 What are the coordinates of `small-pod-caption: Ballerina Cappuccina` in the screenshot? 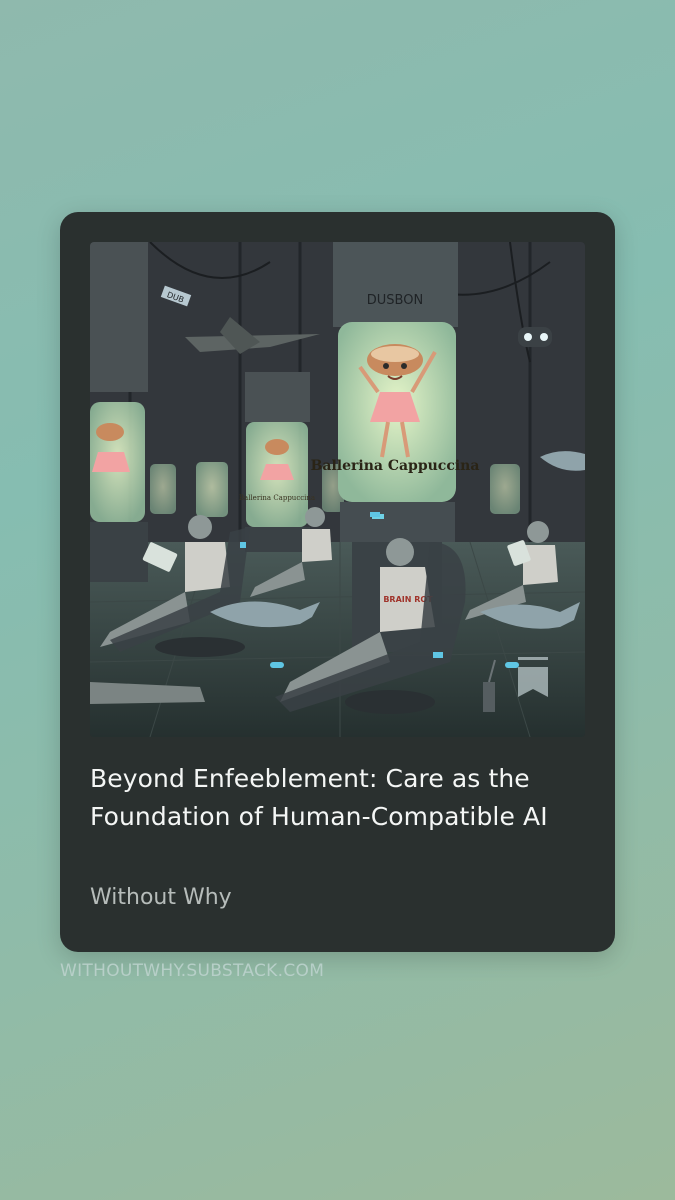 It's located at (277, 498).